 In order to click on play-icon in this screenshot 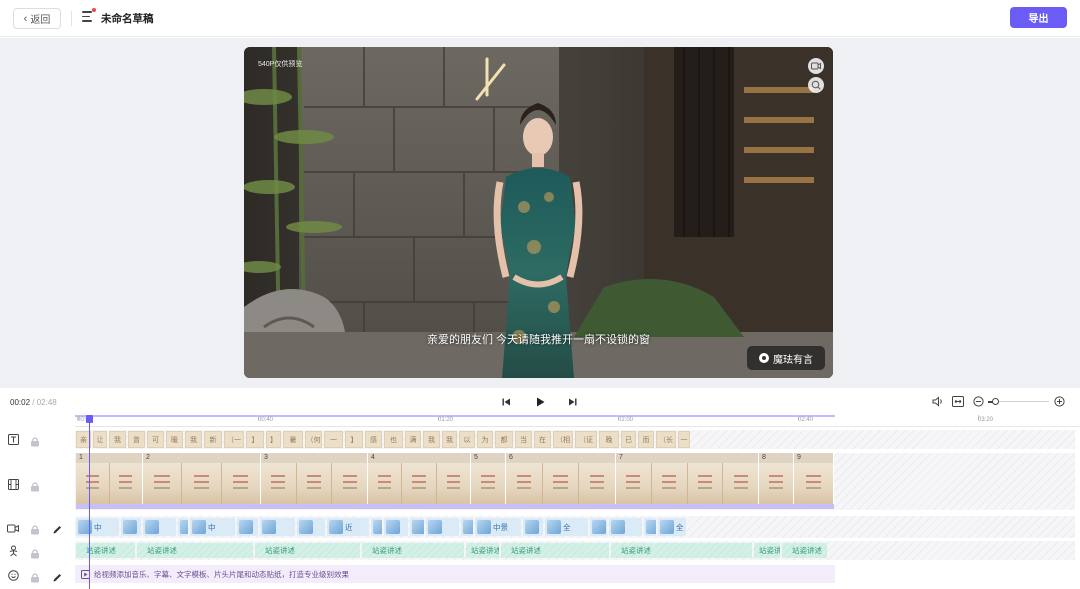, I will do `click(540, 402)`.